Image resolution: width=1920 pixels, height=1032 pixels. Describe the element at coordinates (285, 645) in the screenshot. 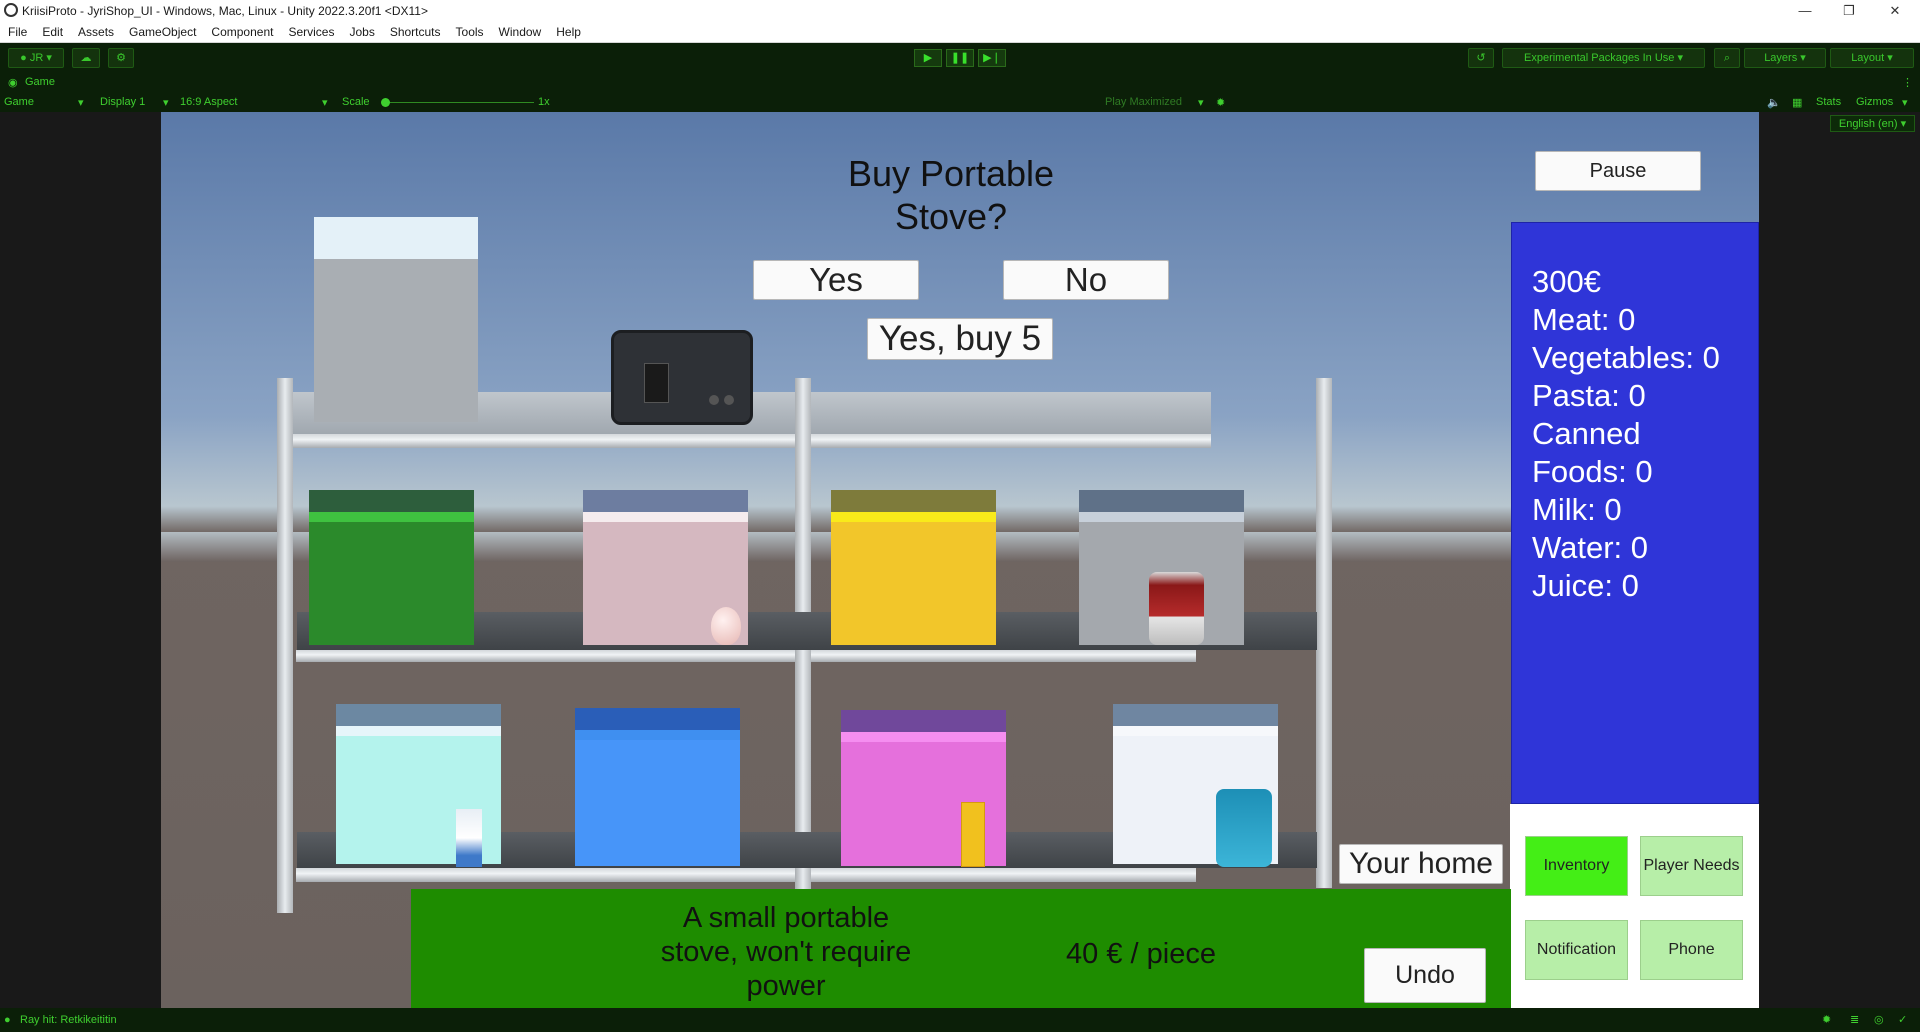

I see `shelf-post-left` at that location.